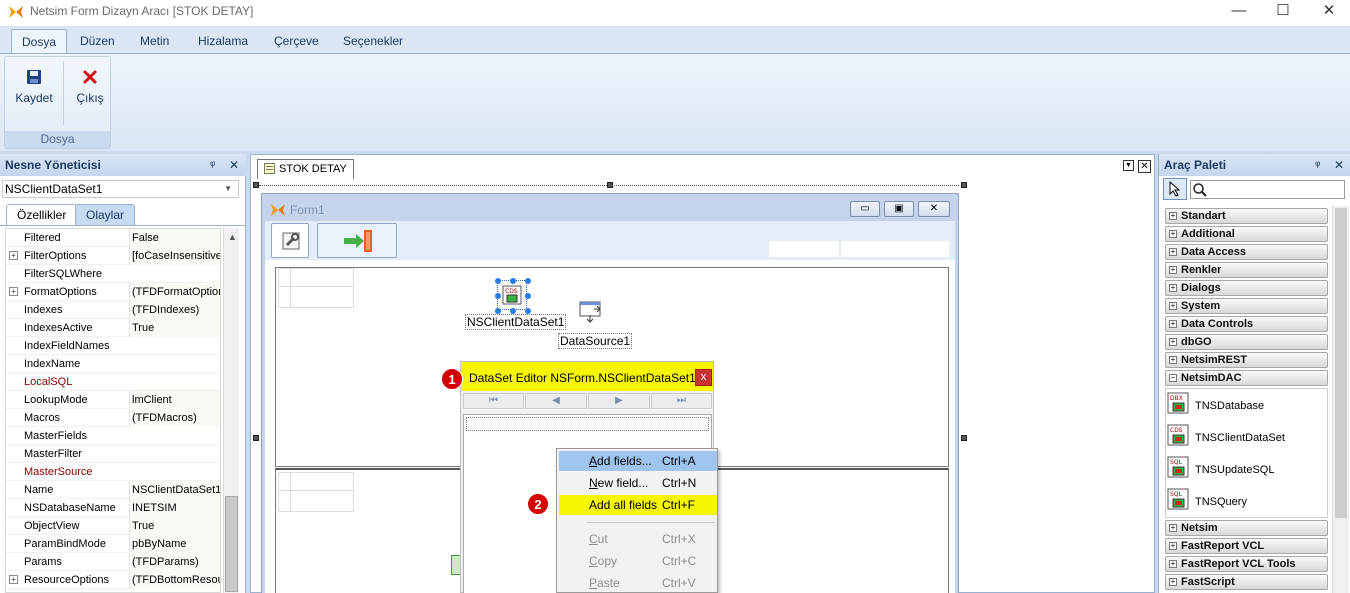 The image size is (1350, 593). What do you see at coordinates (174, 418) in the screenshot?
I see `property-value: (TFDMacros)` at bounding box center [174, 418].